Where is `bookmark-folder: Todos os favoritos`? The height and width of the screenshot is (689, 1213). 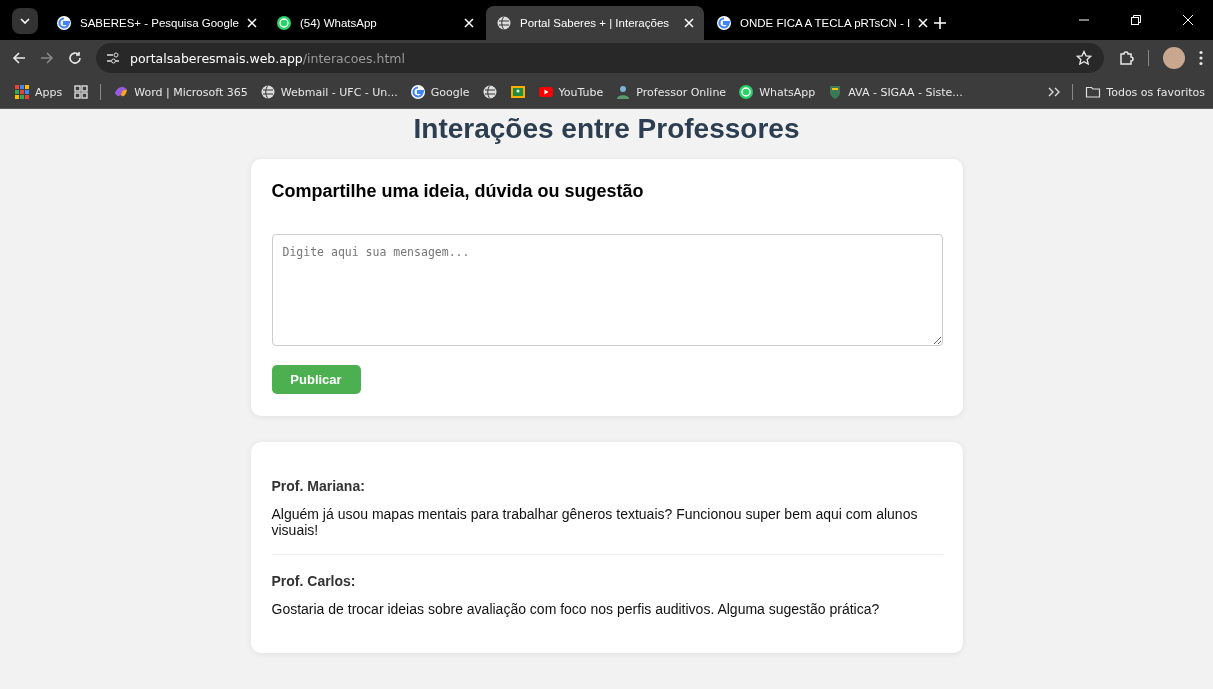
bookmark-folder: Todos os favoritos is located at coordinates (1145, 92).